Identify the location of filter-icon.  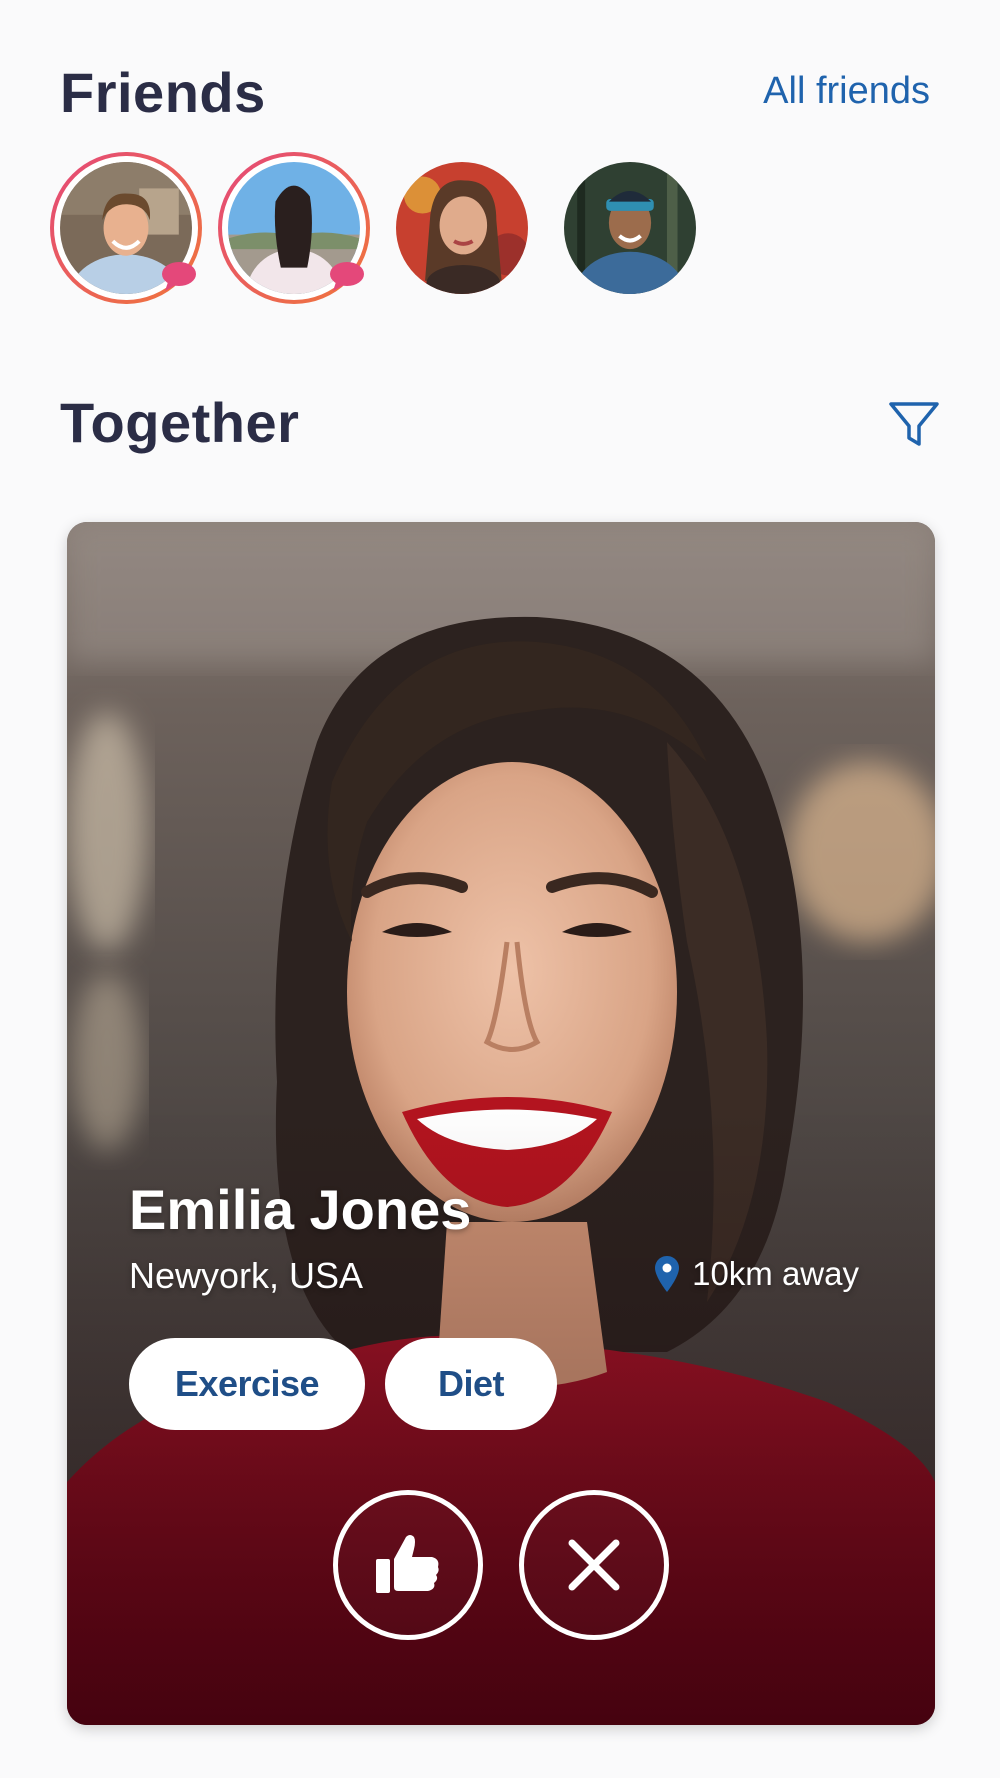
(914, 424).